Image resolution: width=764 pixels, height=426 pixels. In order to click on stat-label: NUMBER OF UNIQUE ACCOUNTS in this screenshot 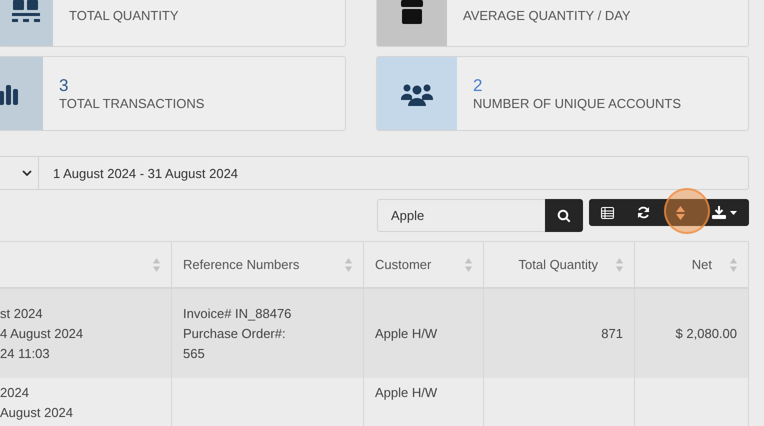, I will do `click(577, 104)`.